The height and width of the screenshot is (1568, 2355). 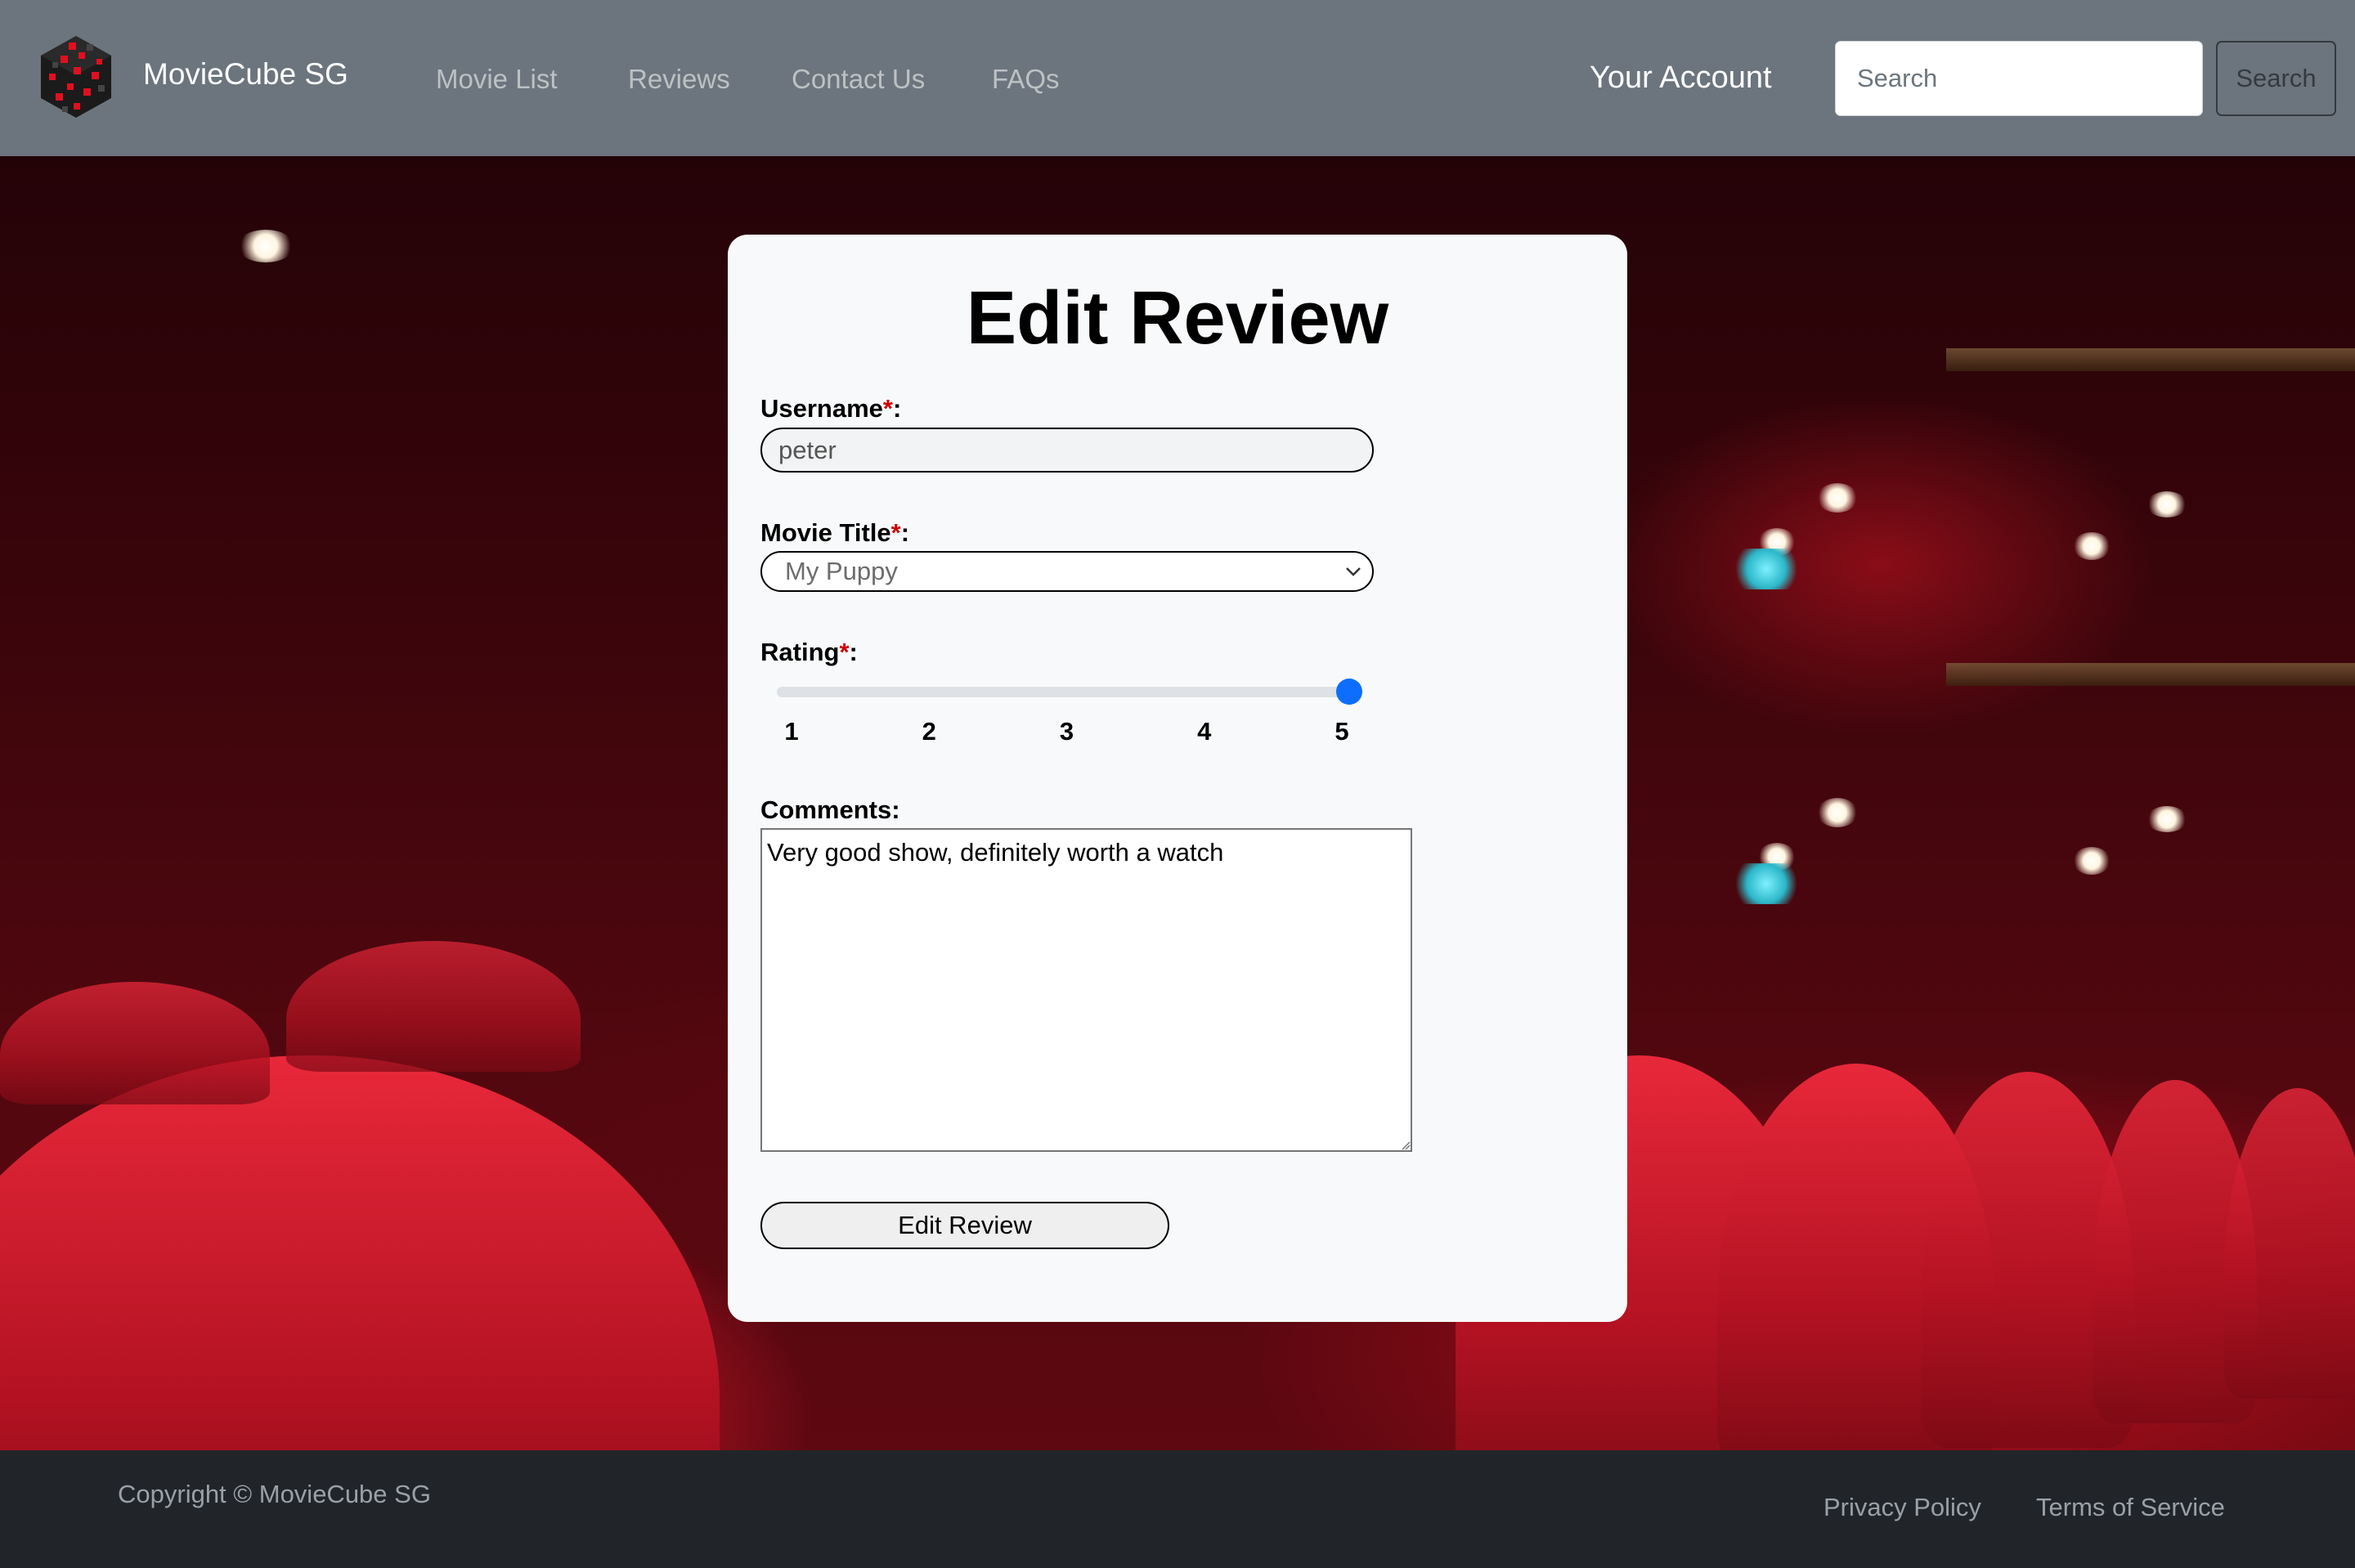 What do you see at coordinates (1066, 732) in the screenshot?
I see `rating-tick: 3` at bounding box center [1066, 732].